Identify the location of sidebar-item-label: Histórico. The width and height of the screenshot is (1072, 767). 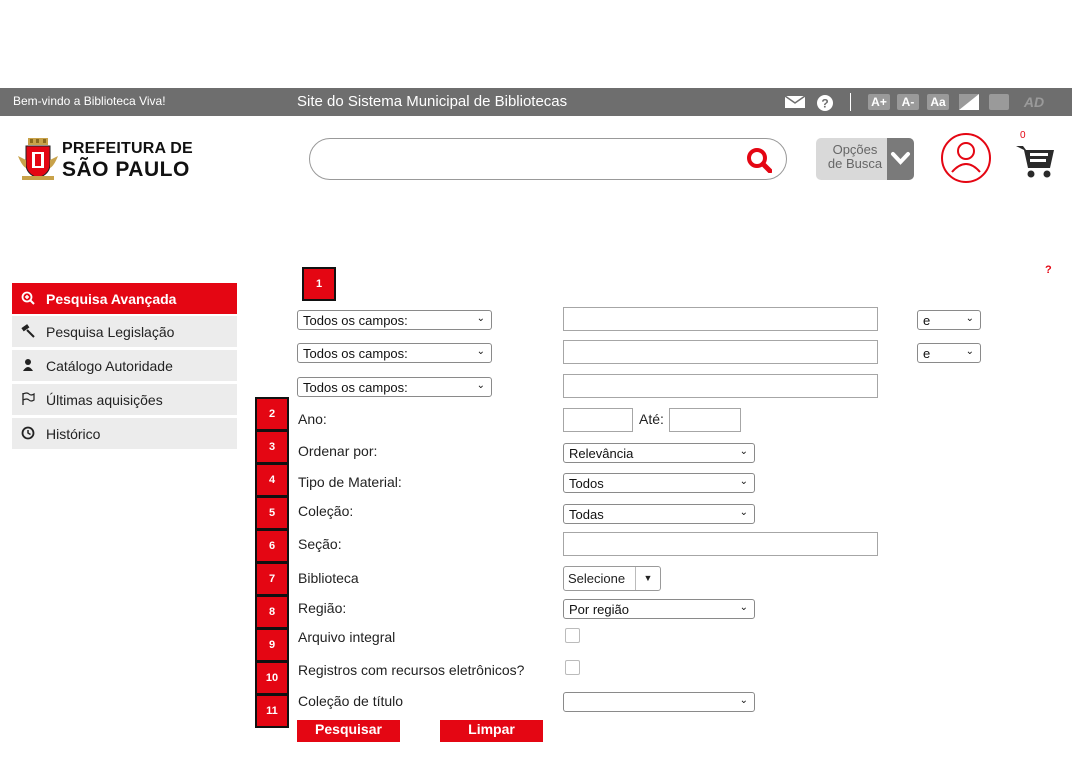
(73, 434).